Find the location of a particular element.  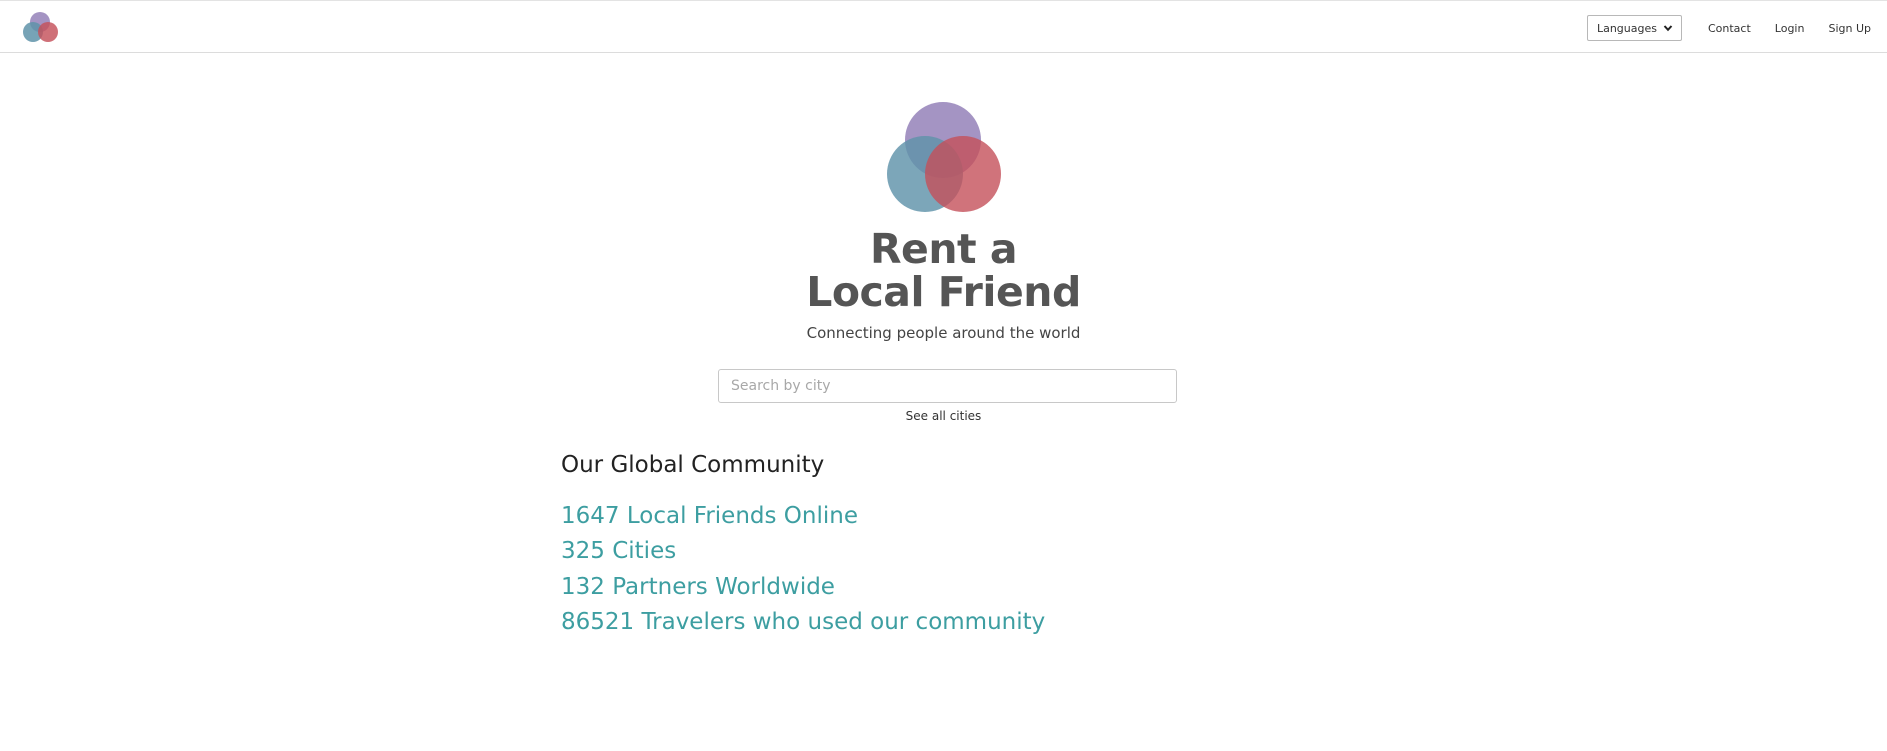

site-title-line-2: Local Friend is located at coordinates (943, 292).